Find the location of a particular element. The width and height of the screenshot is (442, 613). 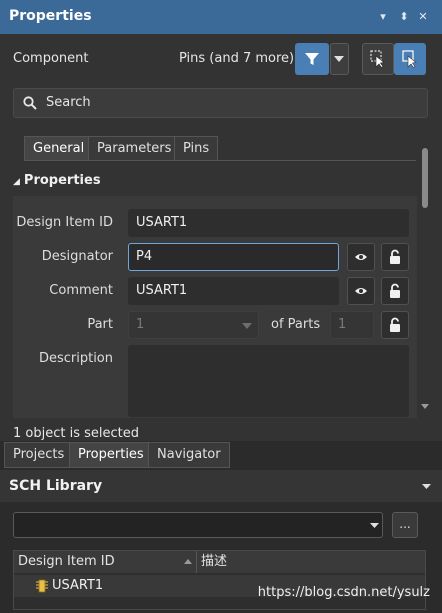

select-exclusive-button is located at coordinates (410, 59).